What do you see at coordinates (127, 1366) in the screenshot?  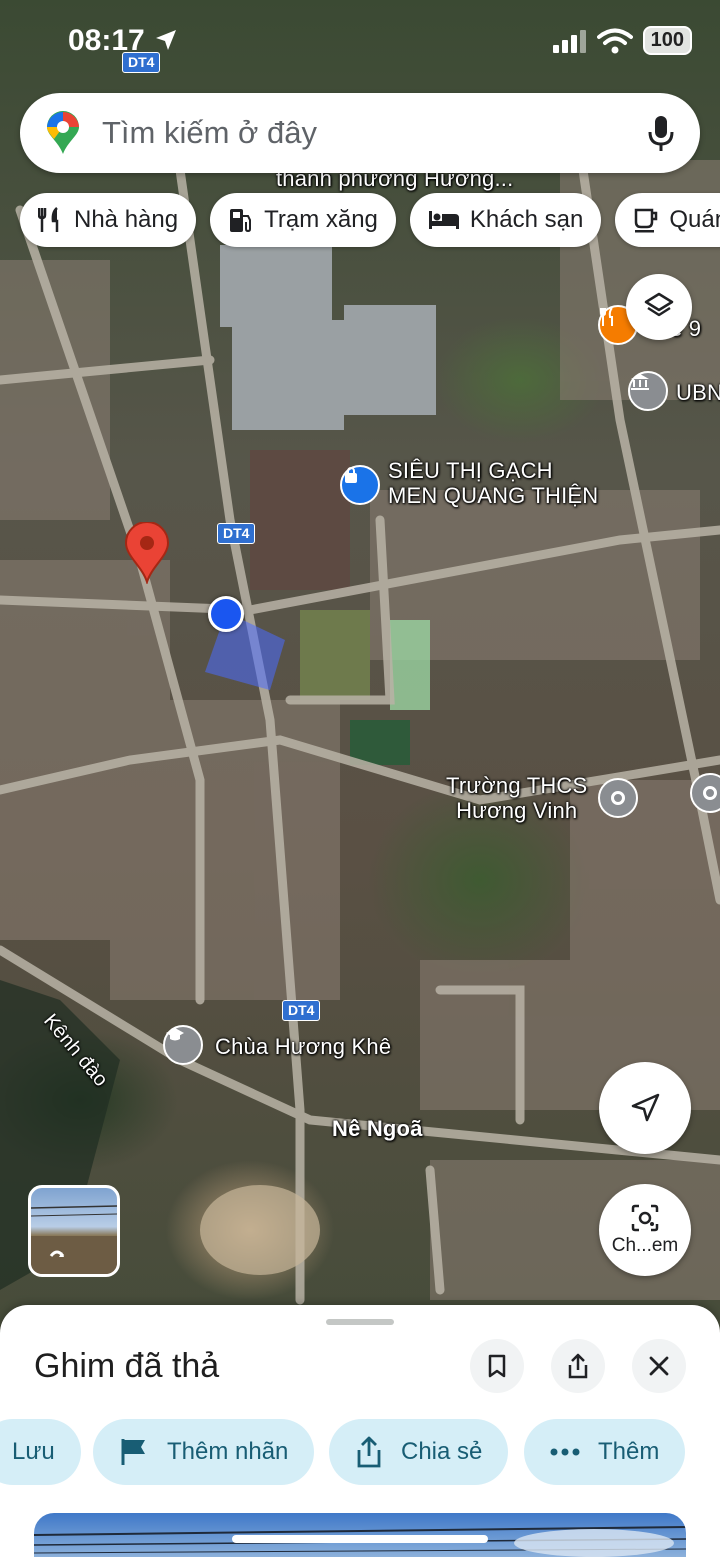 I see `sheet-title: Ghim đã thả` at bounding box center [127, 1366].